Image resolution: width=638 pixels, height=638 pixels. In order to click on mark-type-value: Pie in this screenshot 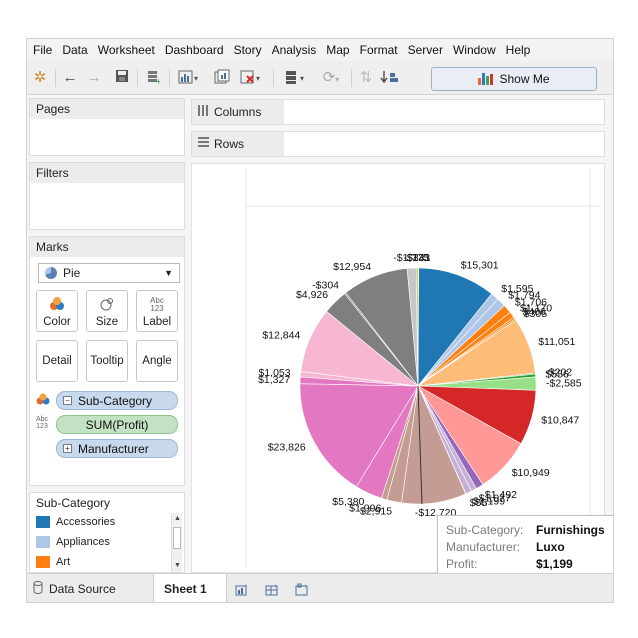, I will do `click(72, 273)`.